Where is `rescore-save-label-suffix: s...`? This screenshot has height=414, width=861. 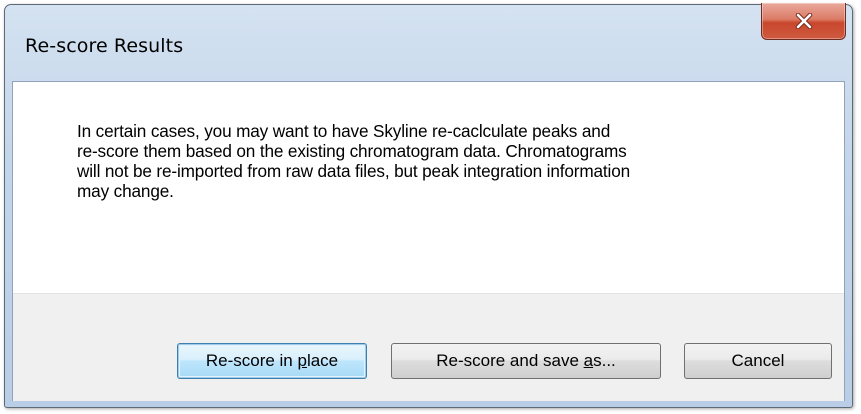
rescore-save-label-suffix: s... is located at coordinates (604, 360).